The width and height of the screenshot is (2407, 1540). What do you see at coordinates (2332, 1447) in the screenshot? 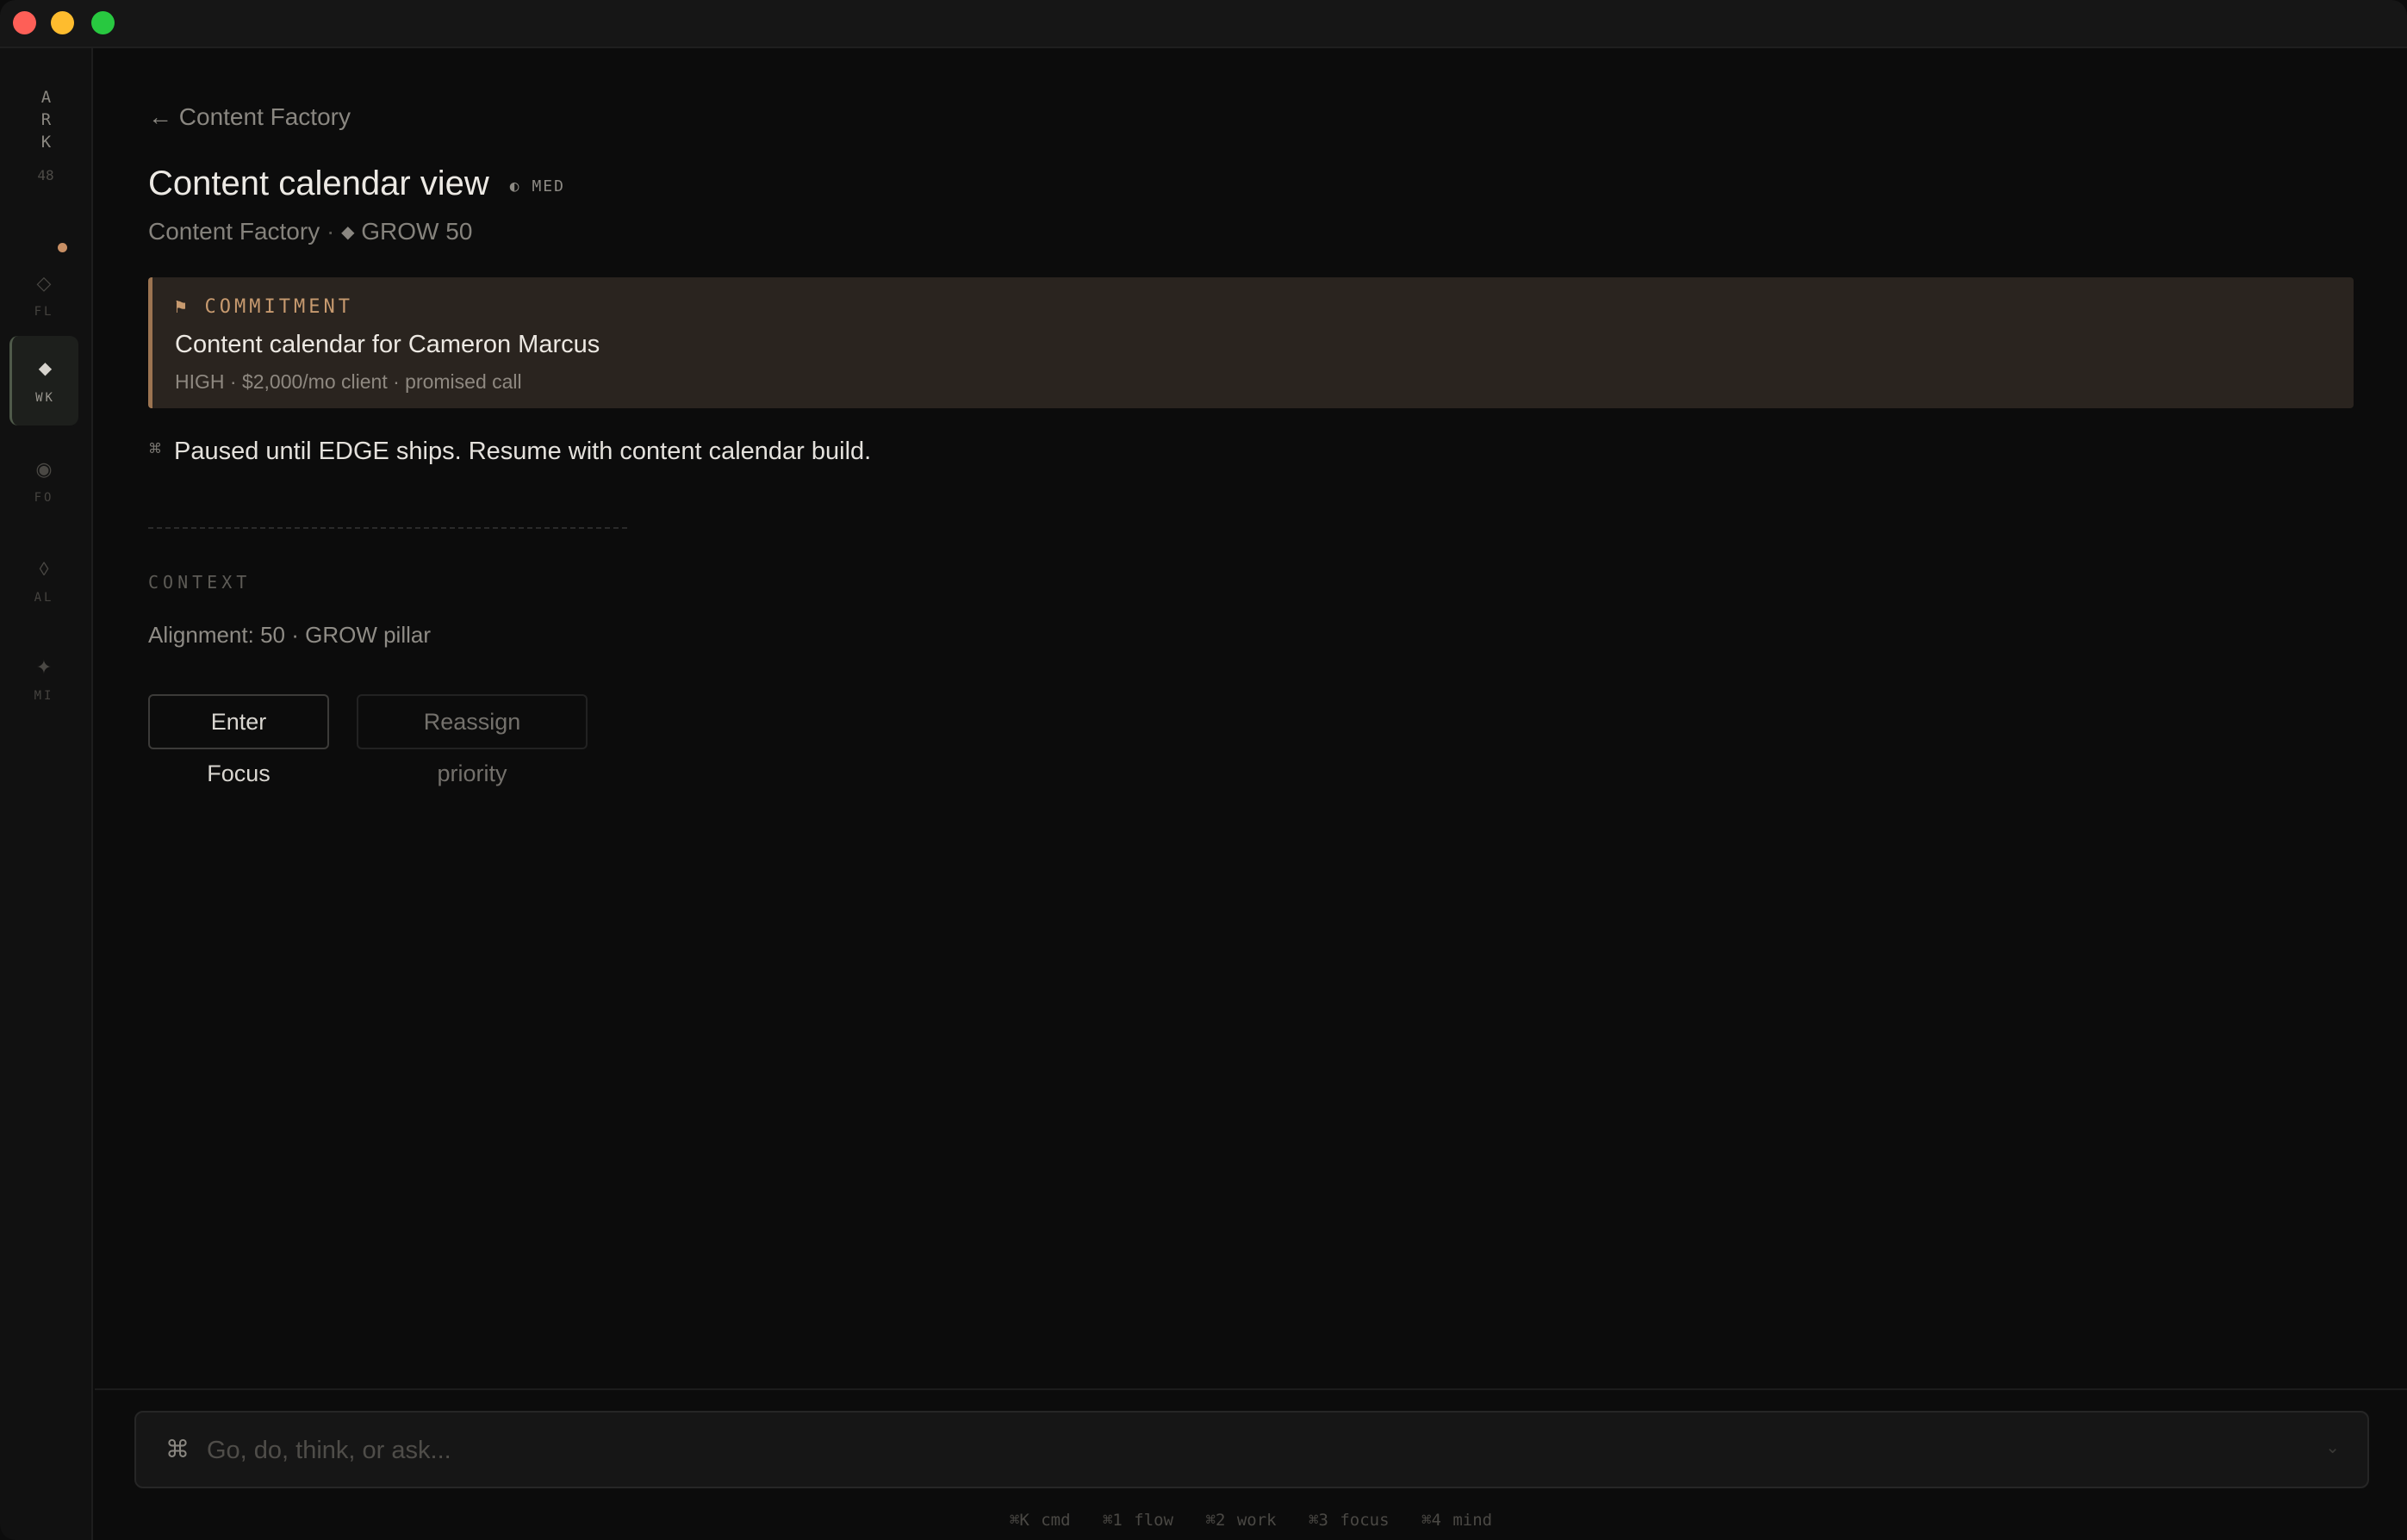
I see `chevron-down-icon: ⌄` at bounding box center [2332, 1447].